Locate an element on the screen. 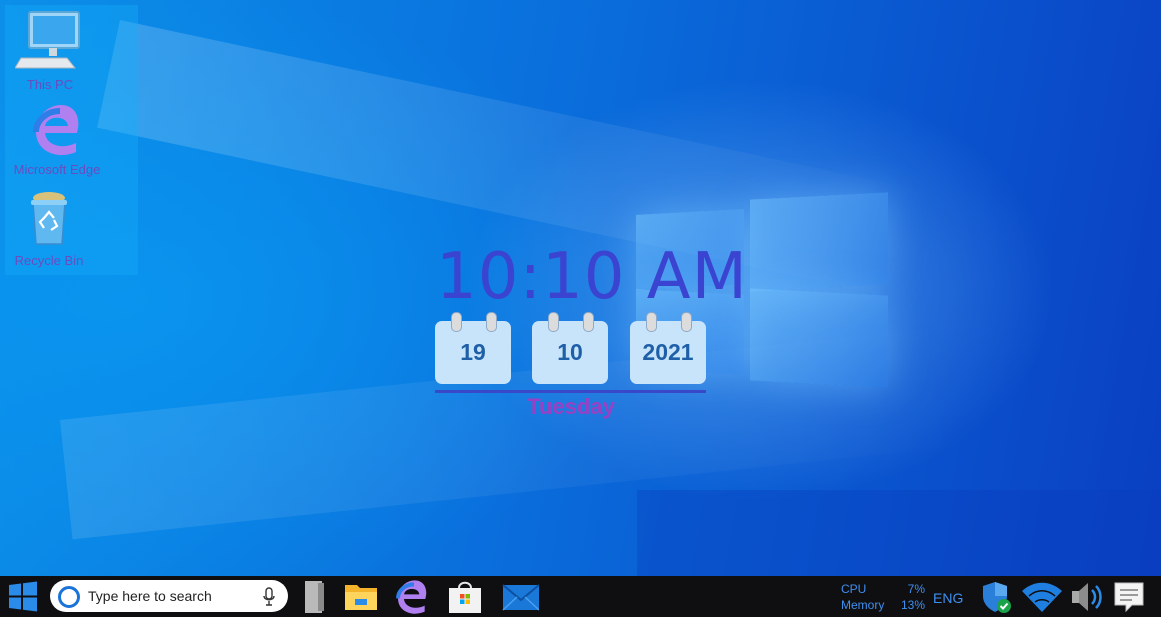 This screenshot has width=1161, height=622. this-pc-icon is located at coordinates (47, 40).